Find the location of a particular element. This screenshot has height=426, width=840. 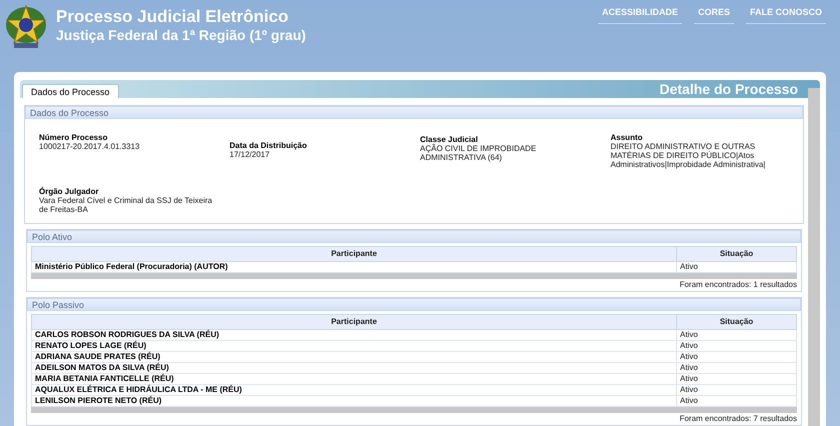

app-subtitle: Justiça Federal da 1ª Região (1º grau) is located at coordinates (181, 35).